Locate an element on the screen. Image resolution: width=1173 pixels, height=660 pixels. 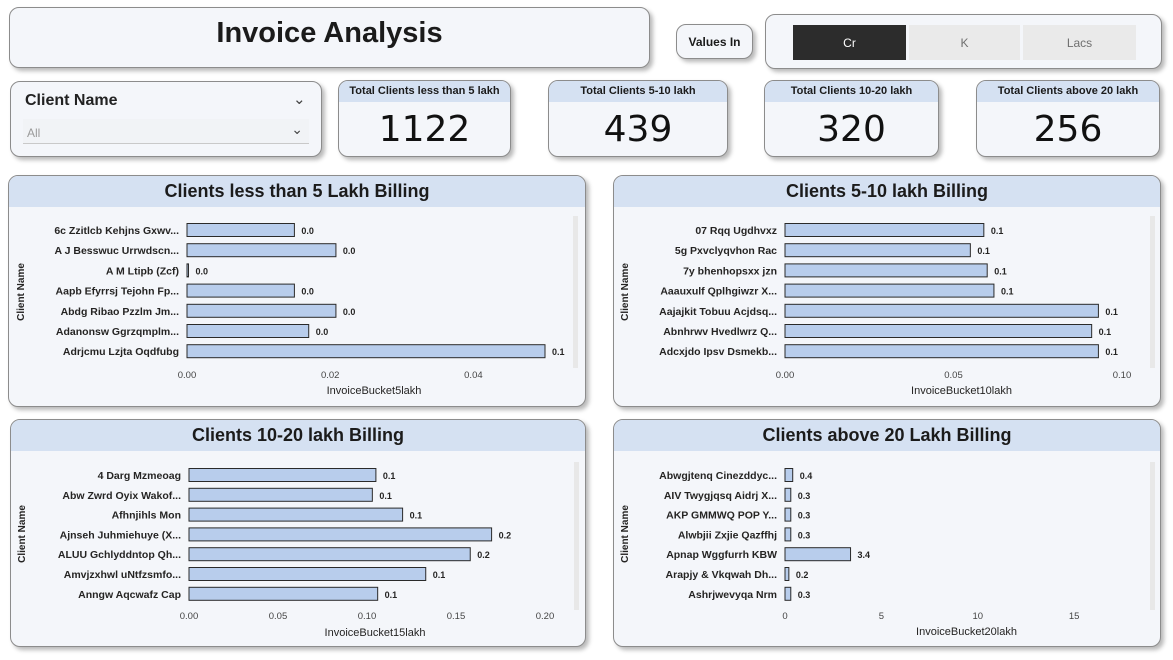
kpi-card-10-20-lakh: Total Clients 10-20 lakh 320 is located at coordinates (851, 118).